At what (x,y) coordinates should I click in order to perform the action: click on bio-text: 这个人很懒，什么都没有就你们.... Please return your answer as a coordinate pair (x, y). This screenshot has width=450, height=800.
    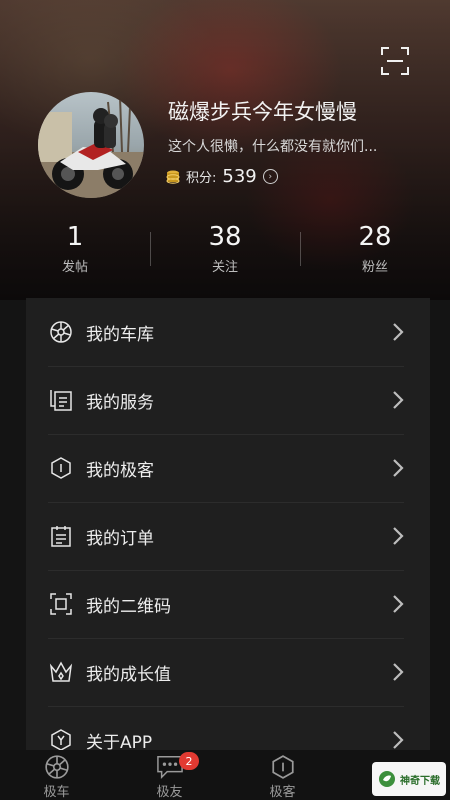
    Looking at the image, I should click on (273, 147).